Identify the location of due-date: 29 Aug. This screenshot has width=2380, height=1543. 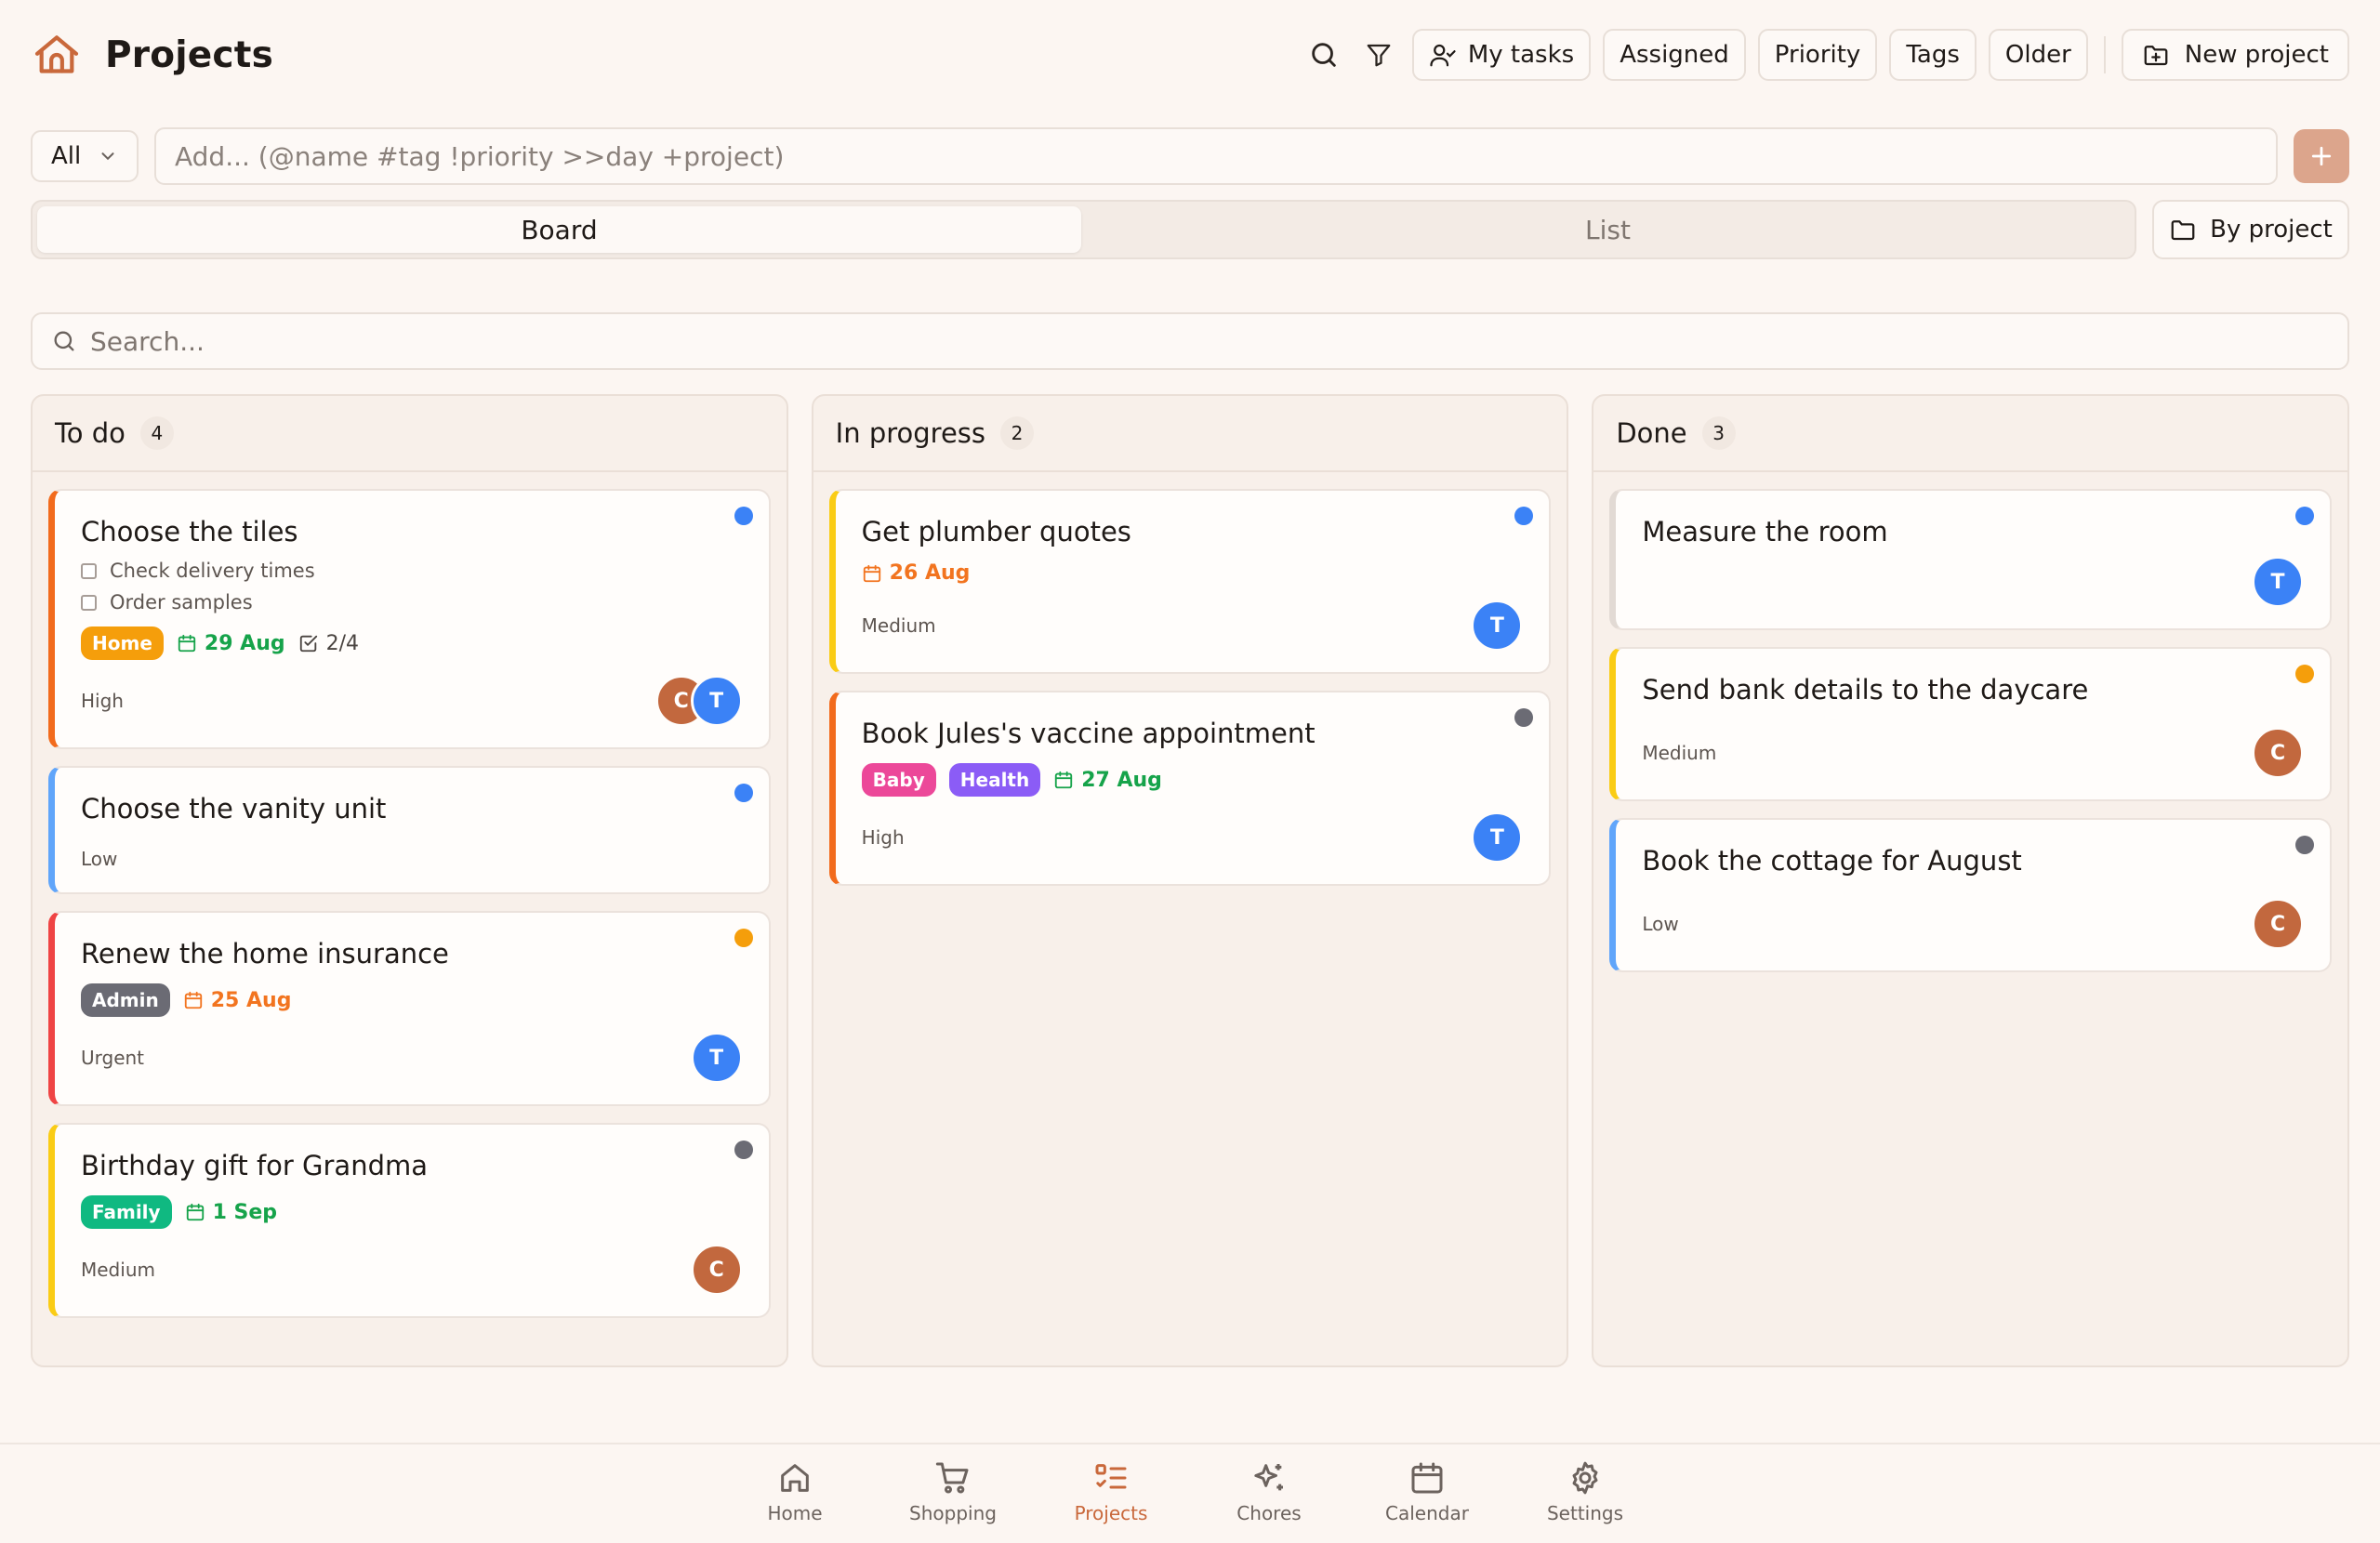
(231, 643).